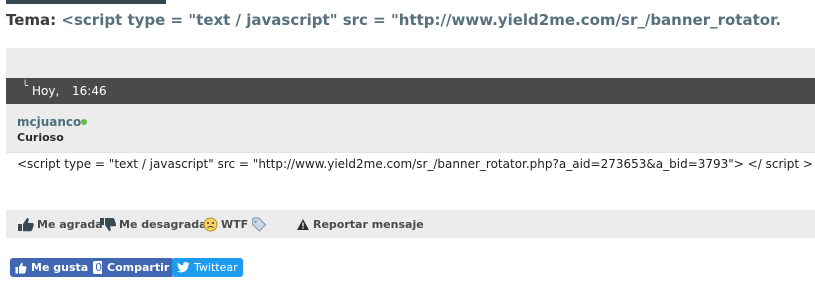  I want to click on report-post-label: Reportar mensaje, so click(368, 224).